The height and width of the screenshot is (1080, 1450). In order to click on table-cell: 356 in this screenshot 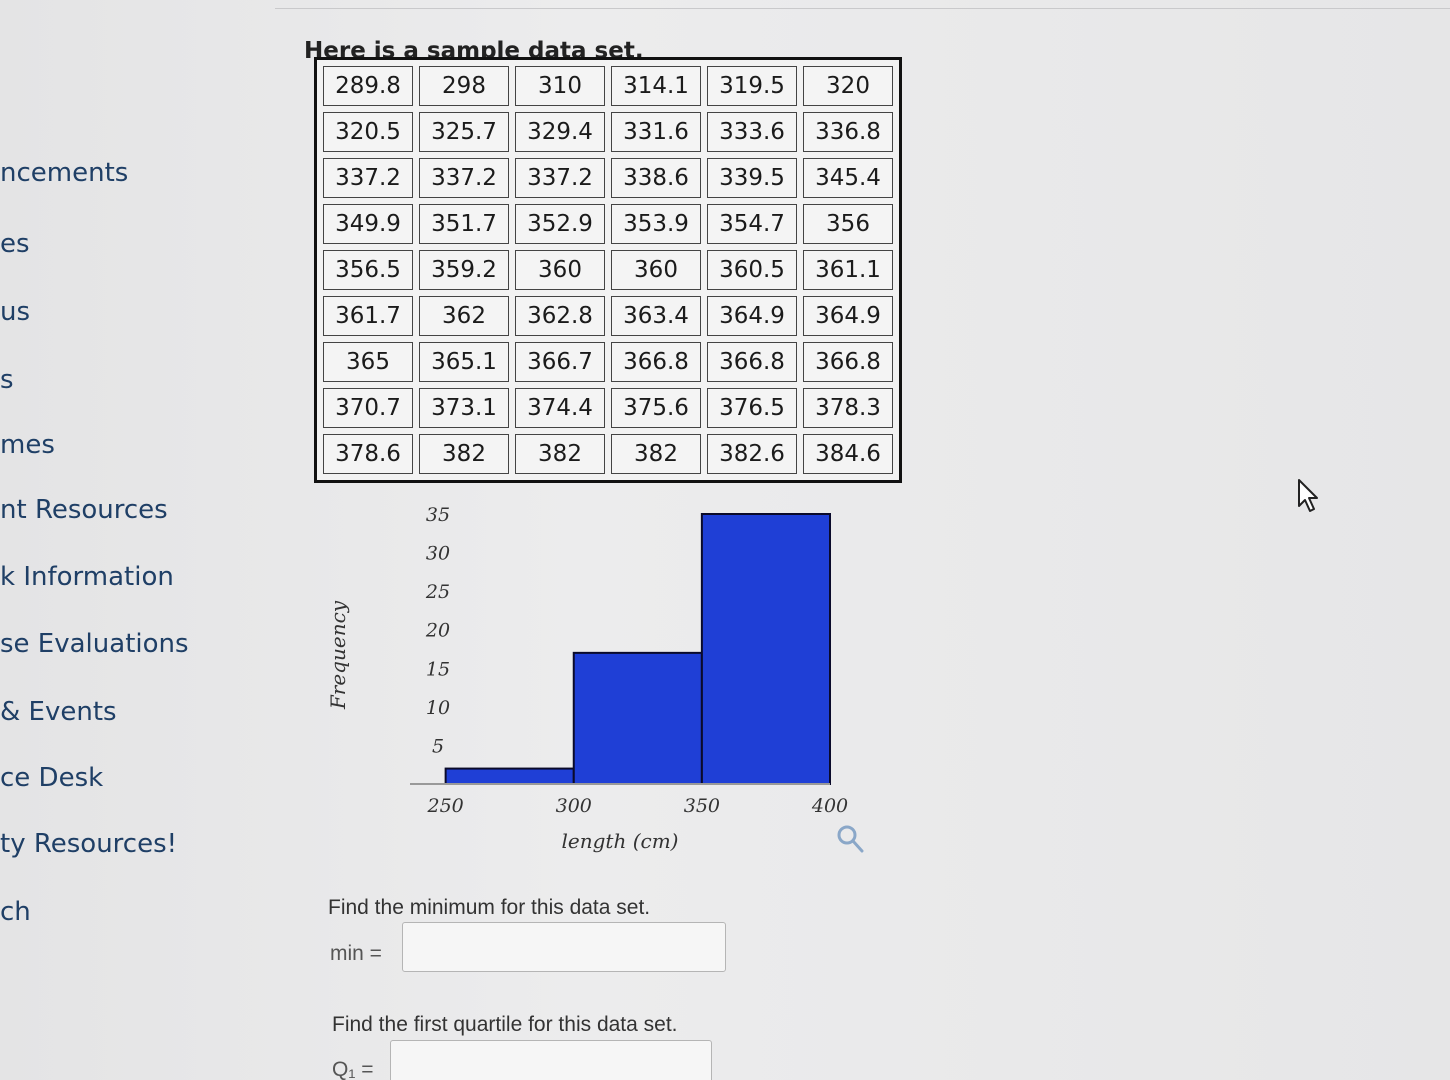, I will do `click(848, 224)`.